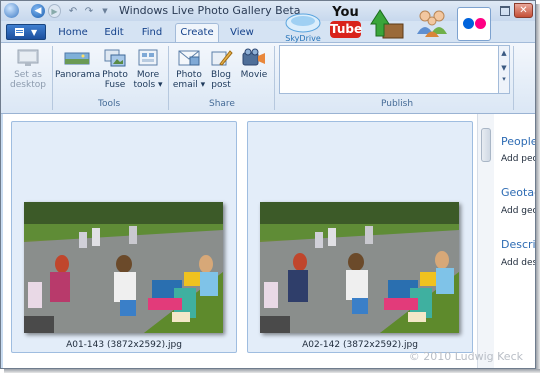  I want to click on movie-icon, so click(254, 58).